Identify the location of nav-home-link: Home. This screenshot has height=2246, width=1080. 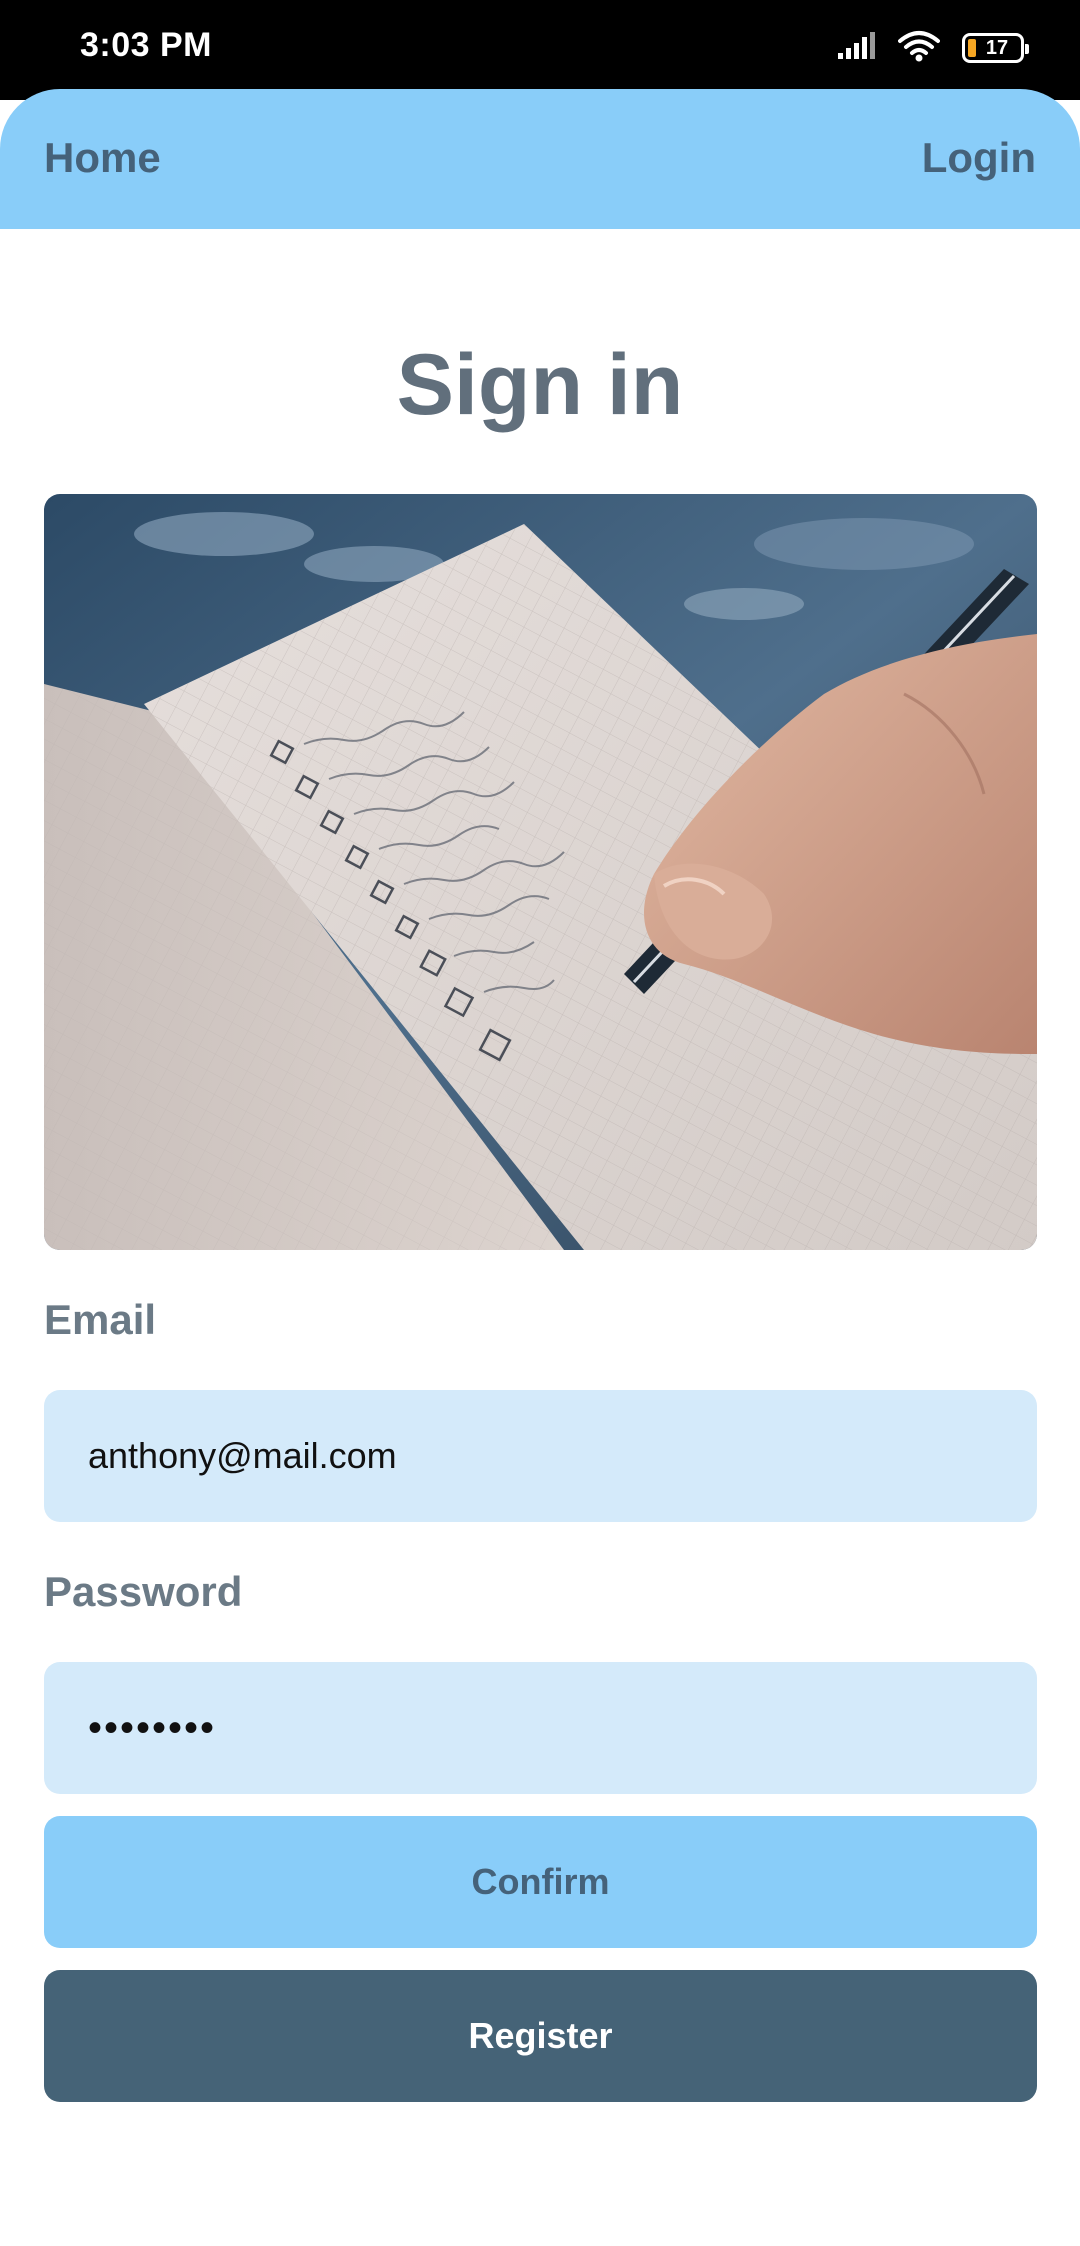
(102, 158).